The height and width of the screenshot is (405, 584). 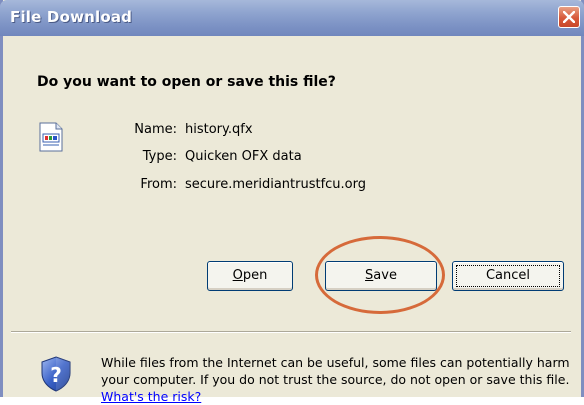 What do you see at coordinates (51, 137) in the screenshot?
I see `qfx-file-icon` at bounding box center [51, 137].